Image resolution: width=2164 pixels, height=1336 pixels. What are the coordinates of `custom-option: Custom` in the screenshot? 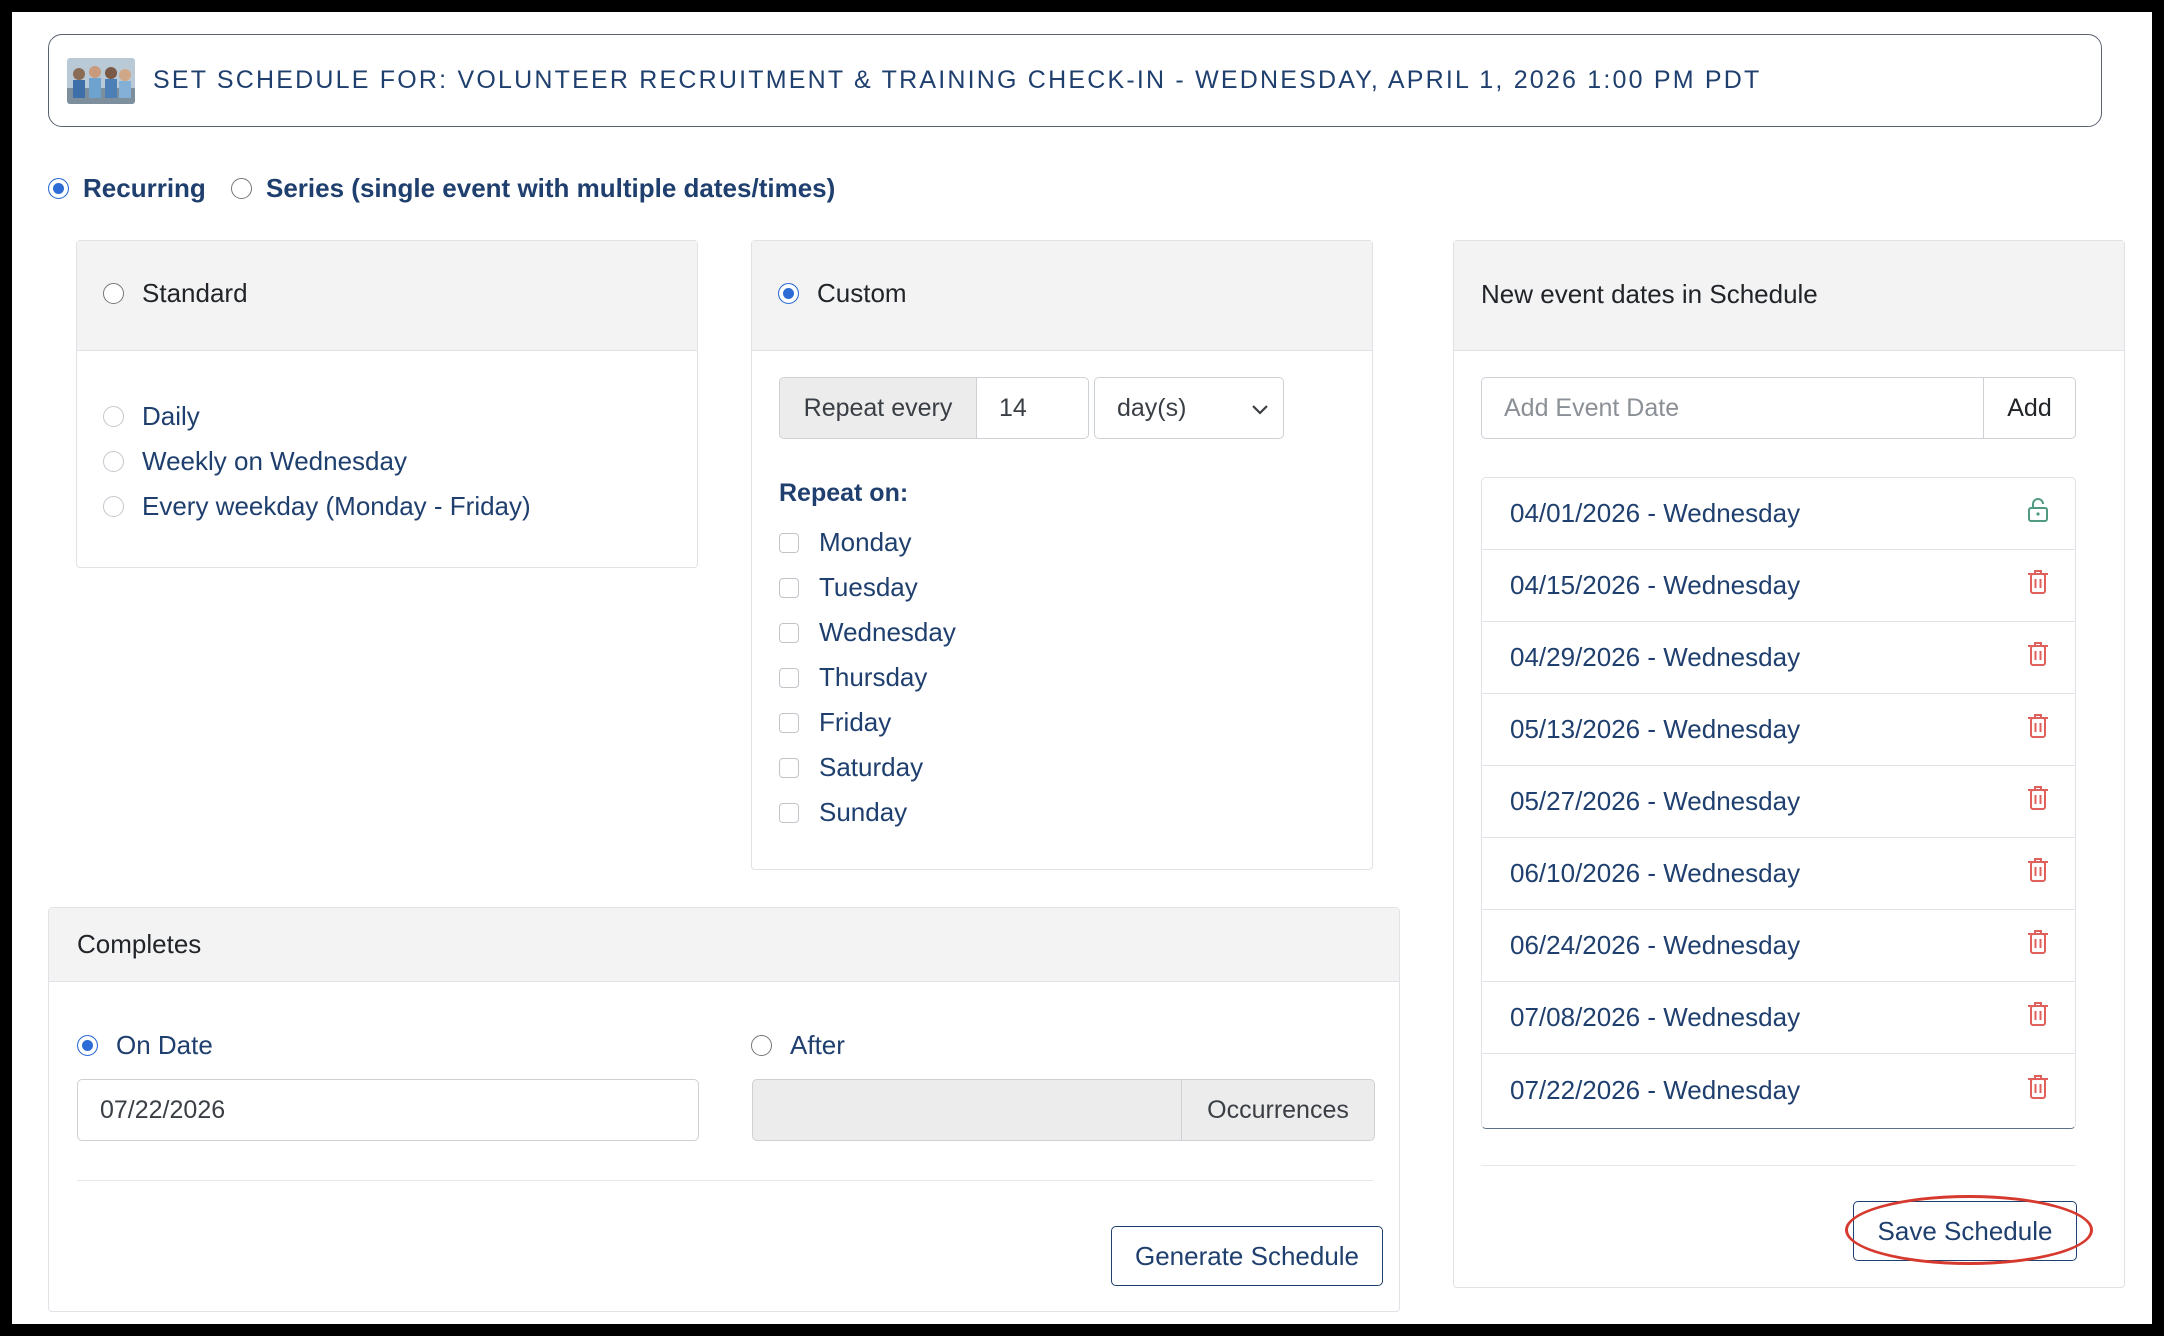 It's located at (842, 293).